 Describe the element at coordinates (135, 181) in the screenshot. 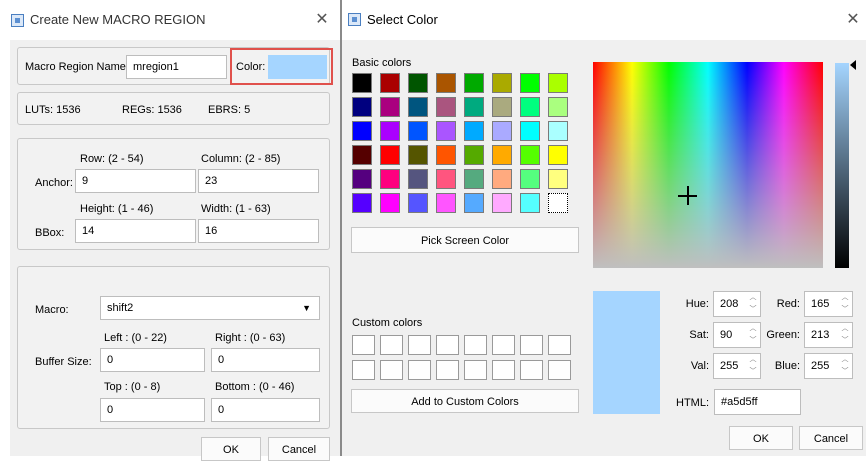

I see `anchor-row-input: 9` at that location.